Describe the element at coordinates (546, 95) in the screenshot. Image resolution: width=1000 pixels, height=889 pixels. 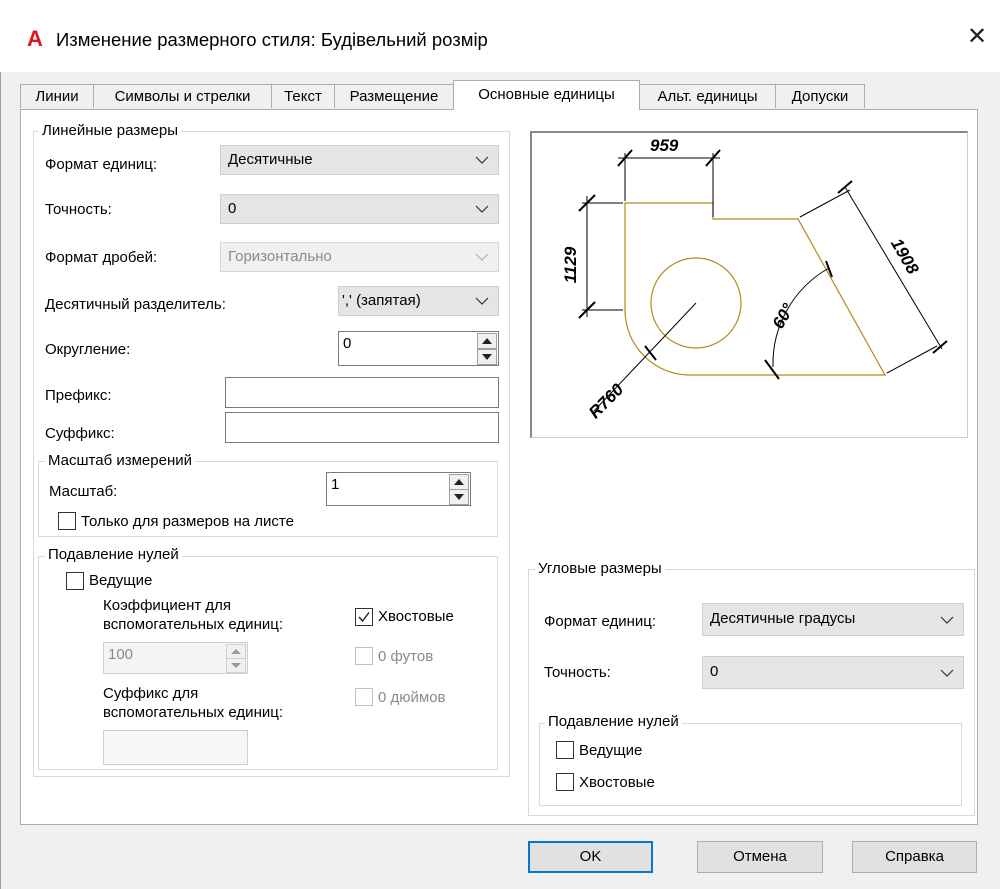
I see `tab-primary-units: Основные единицы` at that location.